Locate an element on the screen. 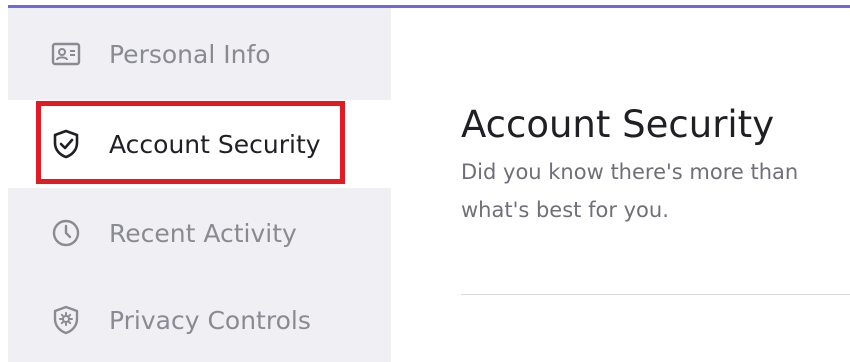  sidebar-item-label: Account Security is located at coordinates (215, 144).